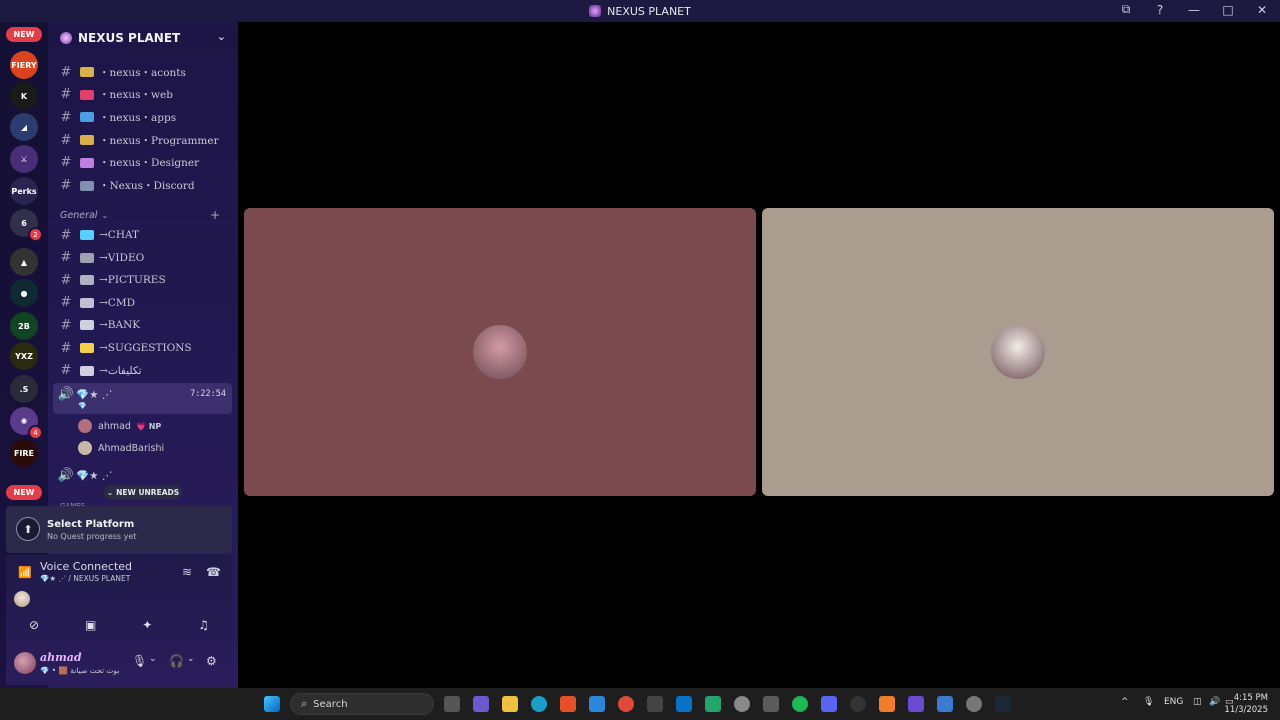 The height and width of the screenshot is (720, 1280). What do you see at coordinates (24, 262) in the screenshot?
I see `server-icon: ▲` at bounding box center [24, 262].